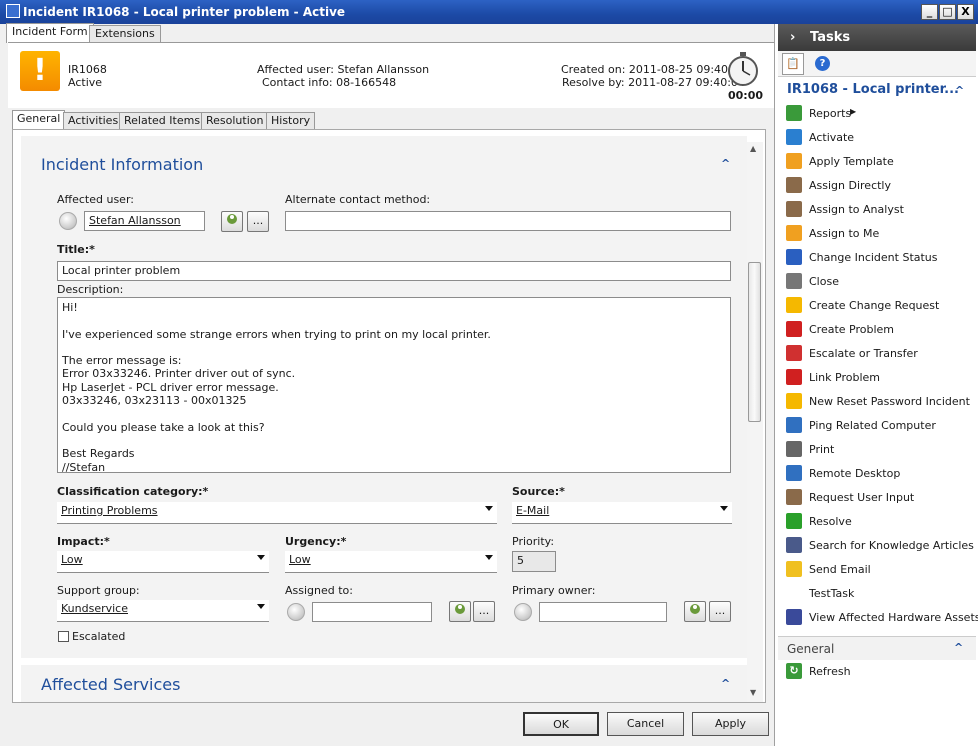 The width and height of the screenshot is (978, 746). Describe the element at coordinates (877, 64) in the screenshot. I see `tasks-toolbar: 📋 ?` at that location.